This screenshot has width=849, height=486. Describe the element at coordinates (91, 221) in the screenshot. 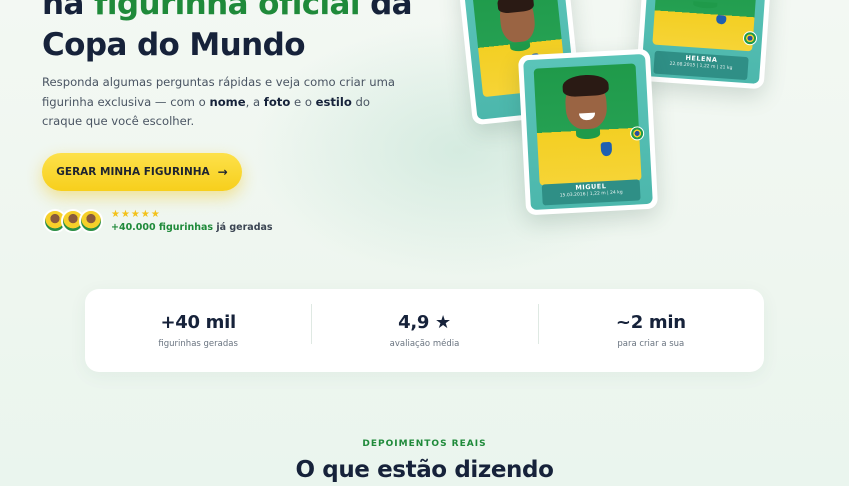

I see `avatar` at that location.